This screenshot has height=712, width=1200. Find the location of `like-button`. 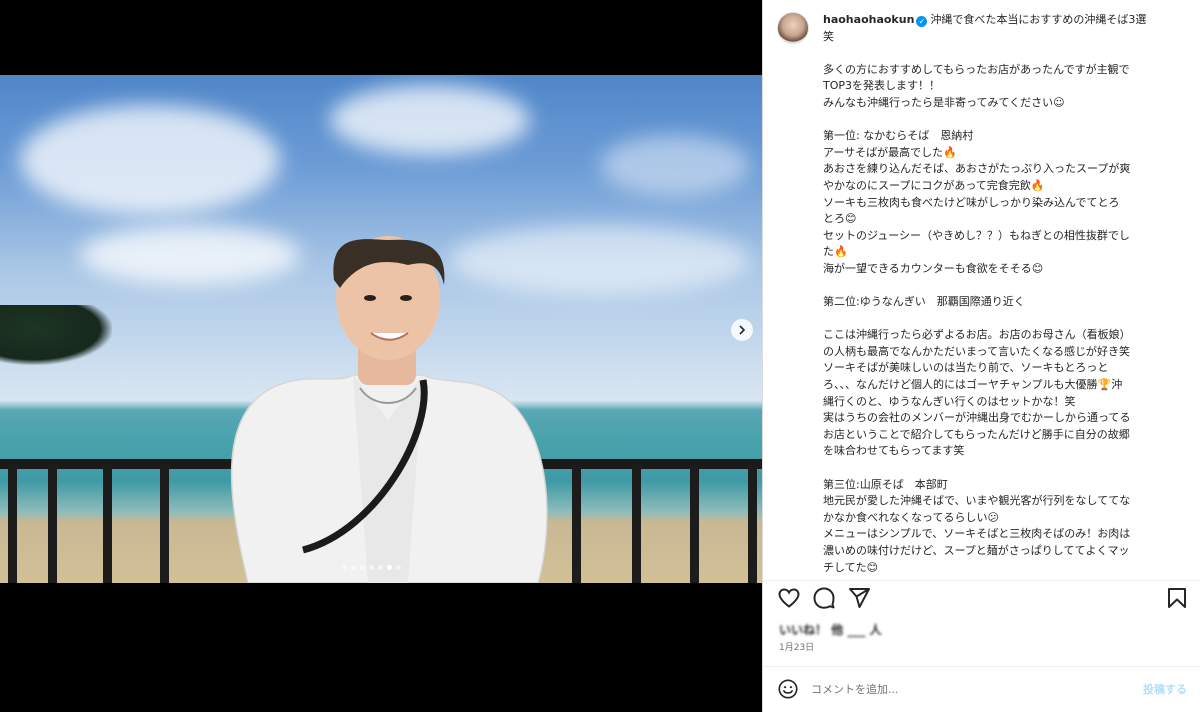

like-button is located at coordinates (789, 598).